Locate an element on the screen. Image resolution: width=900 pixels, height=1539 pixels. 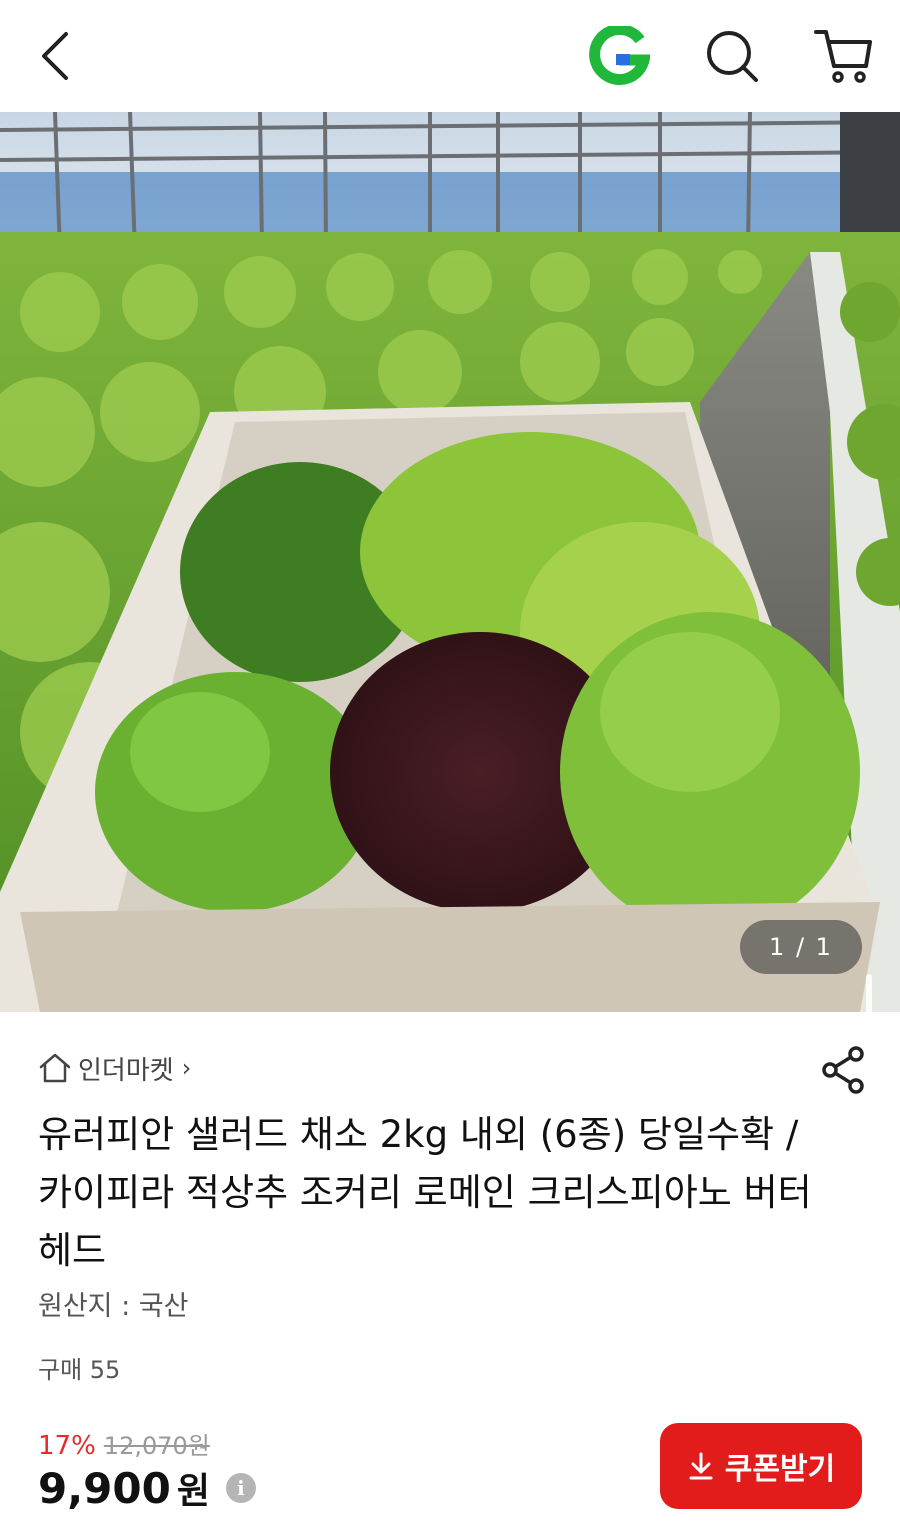
original-price: 12,070원 is located at coordinates (156, 1446).